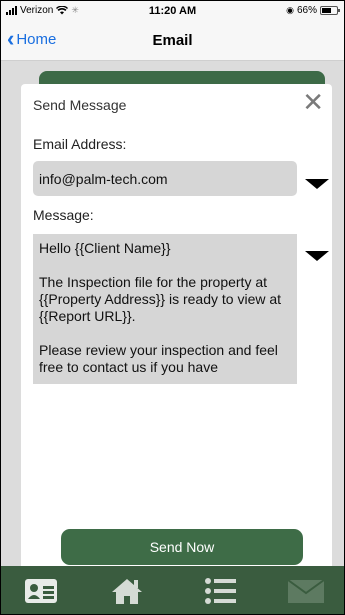 This screenshot has width=345, height=615. Describe the element at coordinates (317, 256) in the screenshot. I see `message-template-dropdown-arrow-icon` at that location.